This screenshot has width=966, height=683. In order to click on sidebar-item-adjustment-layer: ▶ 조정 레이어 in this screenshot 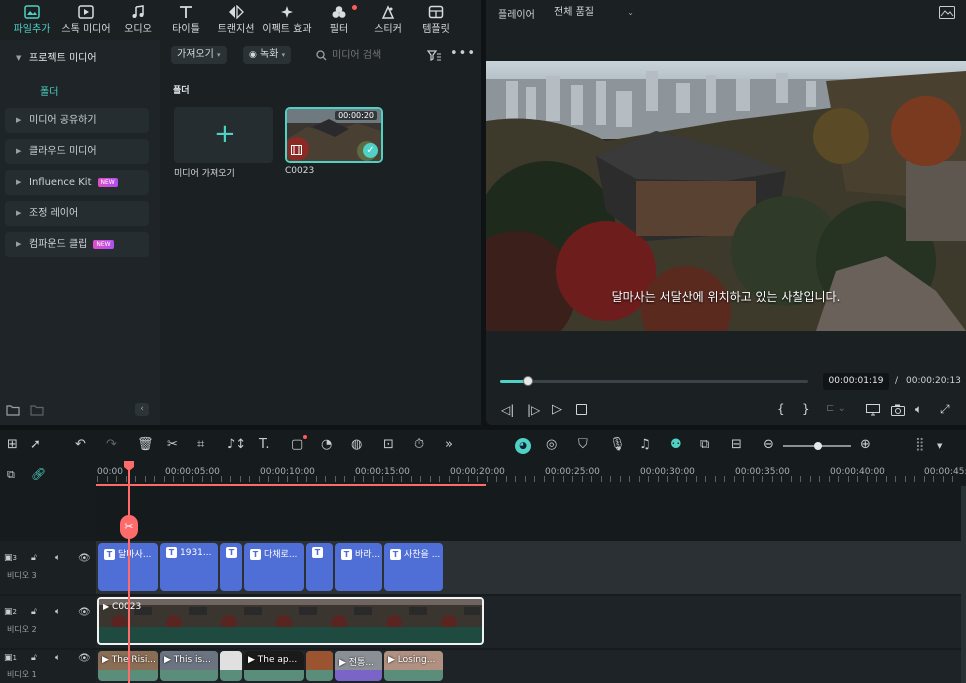, I will do `click(77, 213)`.